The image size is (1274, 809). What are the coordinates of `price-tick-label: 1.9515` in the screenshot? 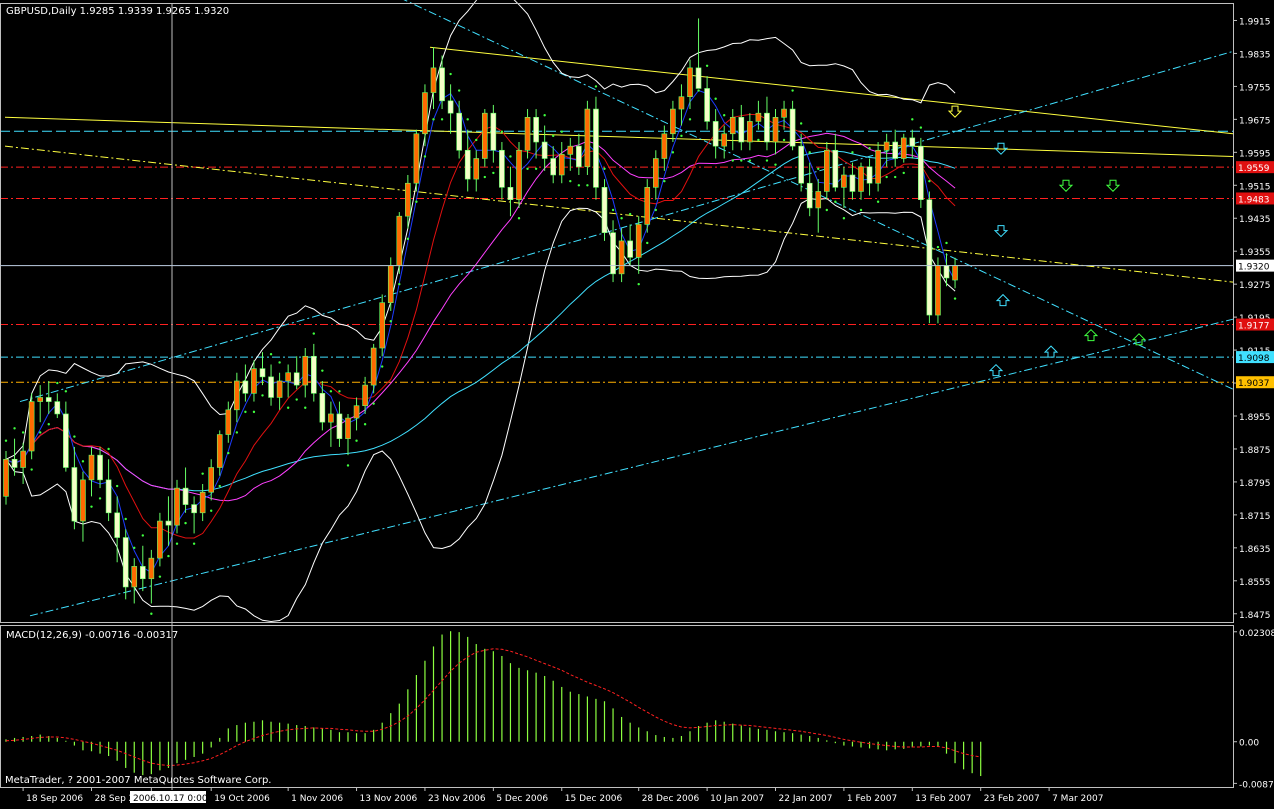 It's located at (1255, 187).